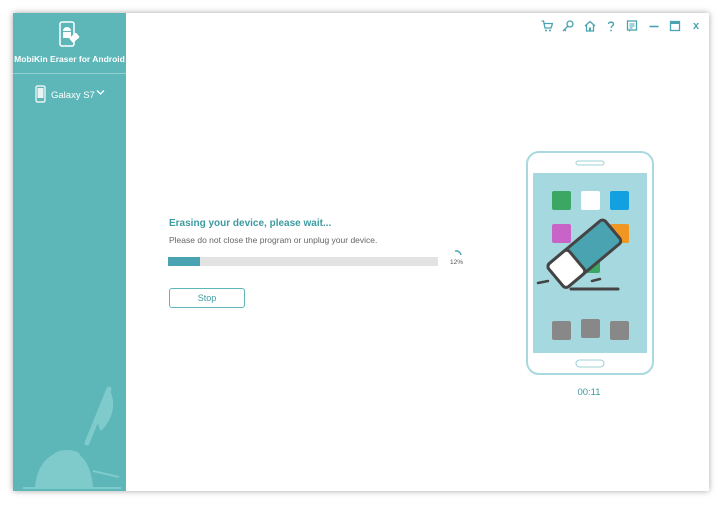 Image resolution: width=724 pixels, height=508 pixels. Describe the element at coordinates (590, 26) in the screenshot. I see `home-icon` at that location.